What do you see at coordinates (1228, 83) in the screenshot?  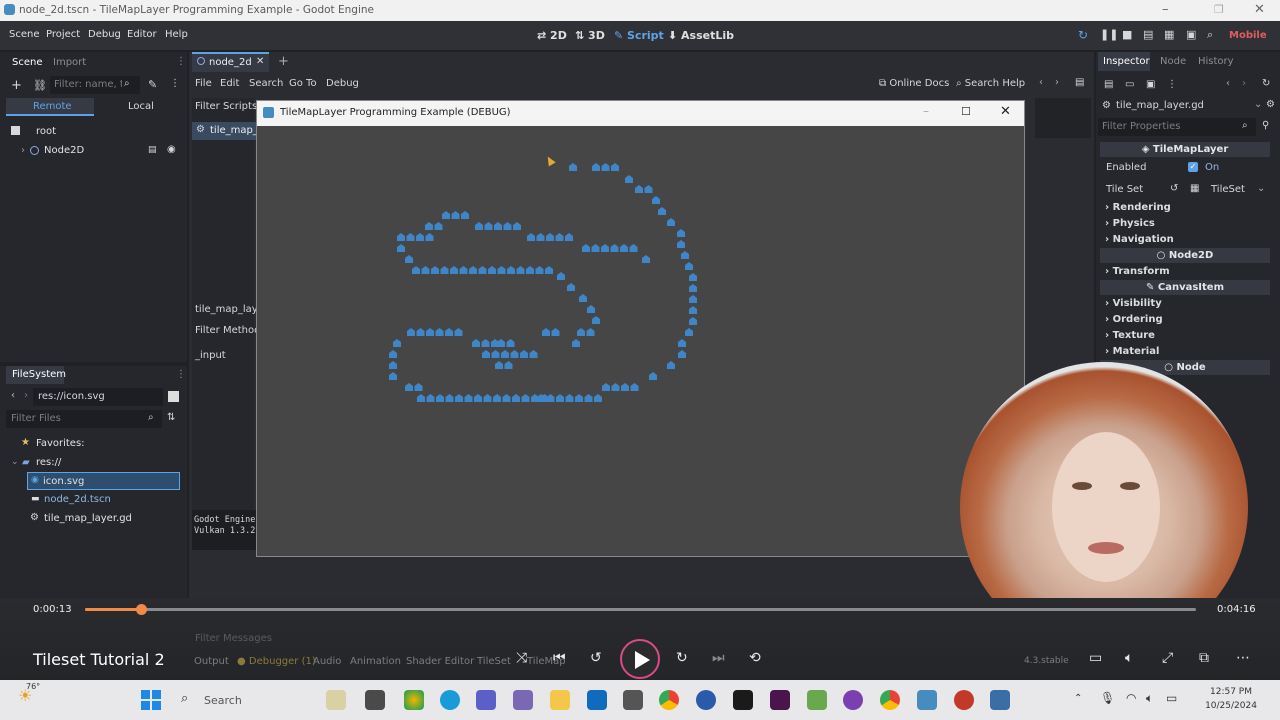 I see `history-back-icon: ‹` at bounding box center [1228, 83].